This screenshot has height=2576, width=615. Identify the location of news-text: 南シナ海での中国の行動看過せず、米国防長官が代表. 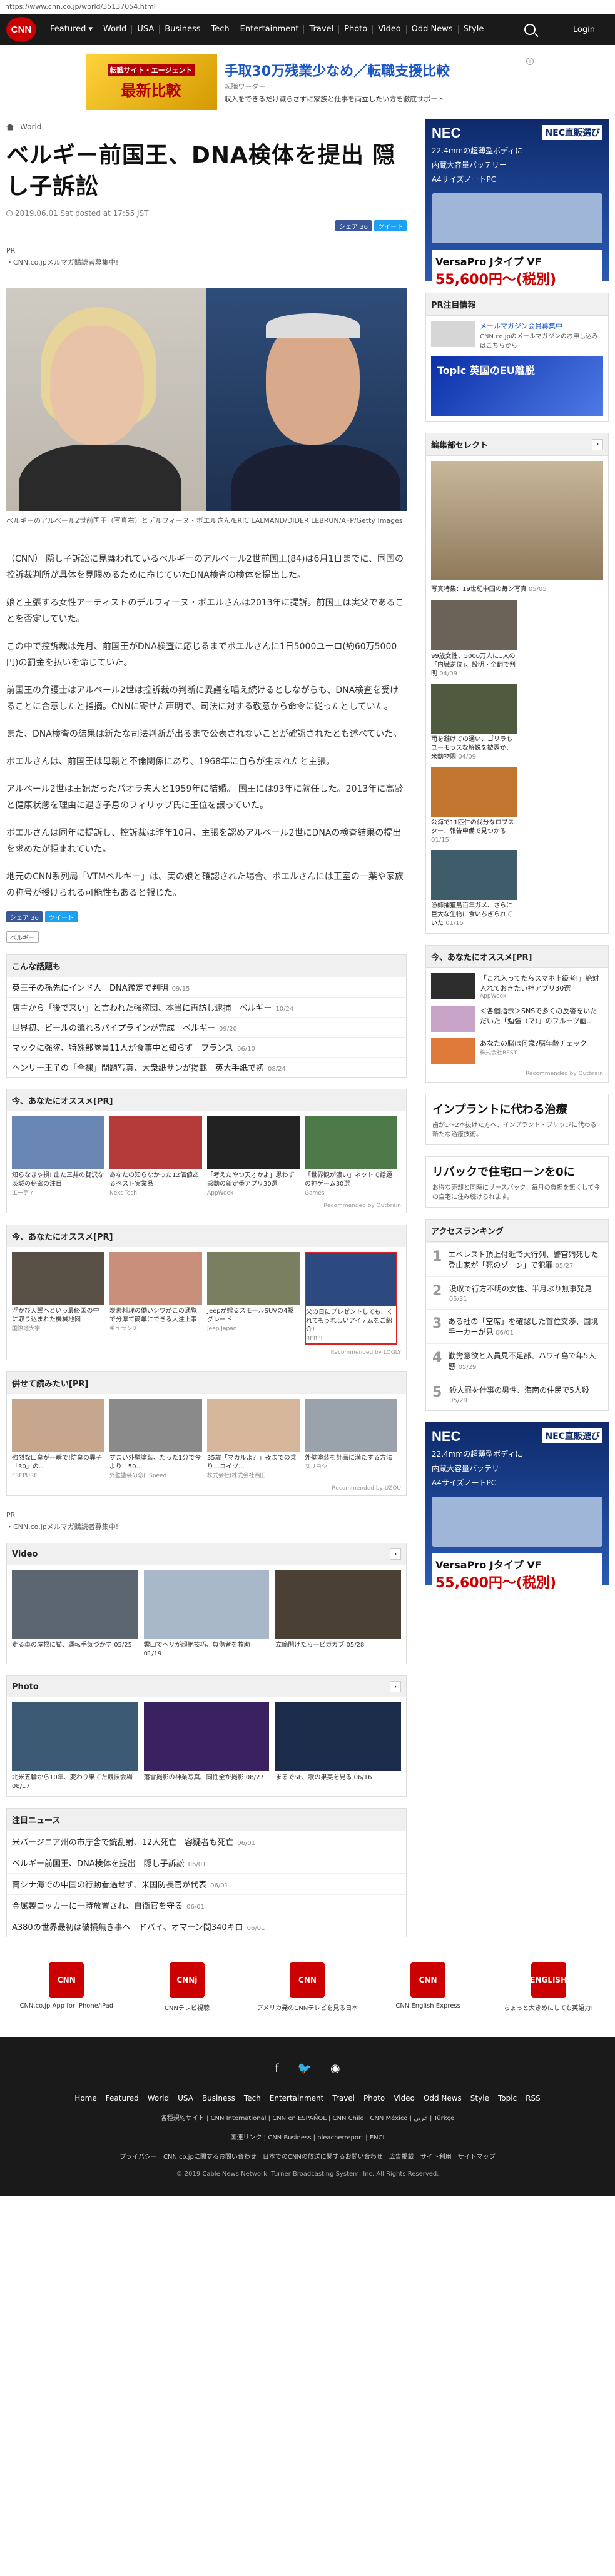
(109, 1886).